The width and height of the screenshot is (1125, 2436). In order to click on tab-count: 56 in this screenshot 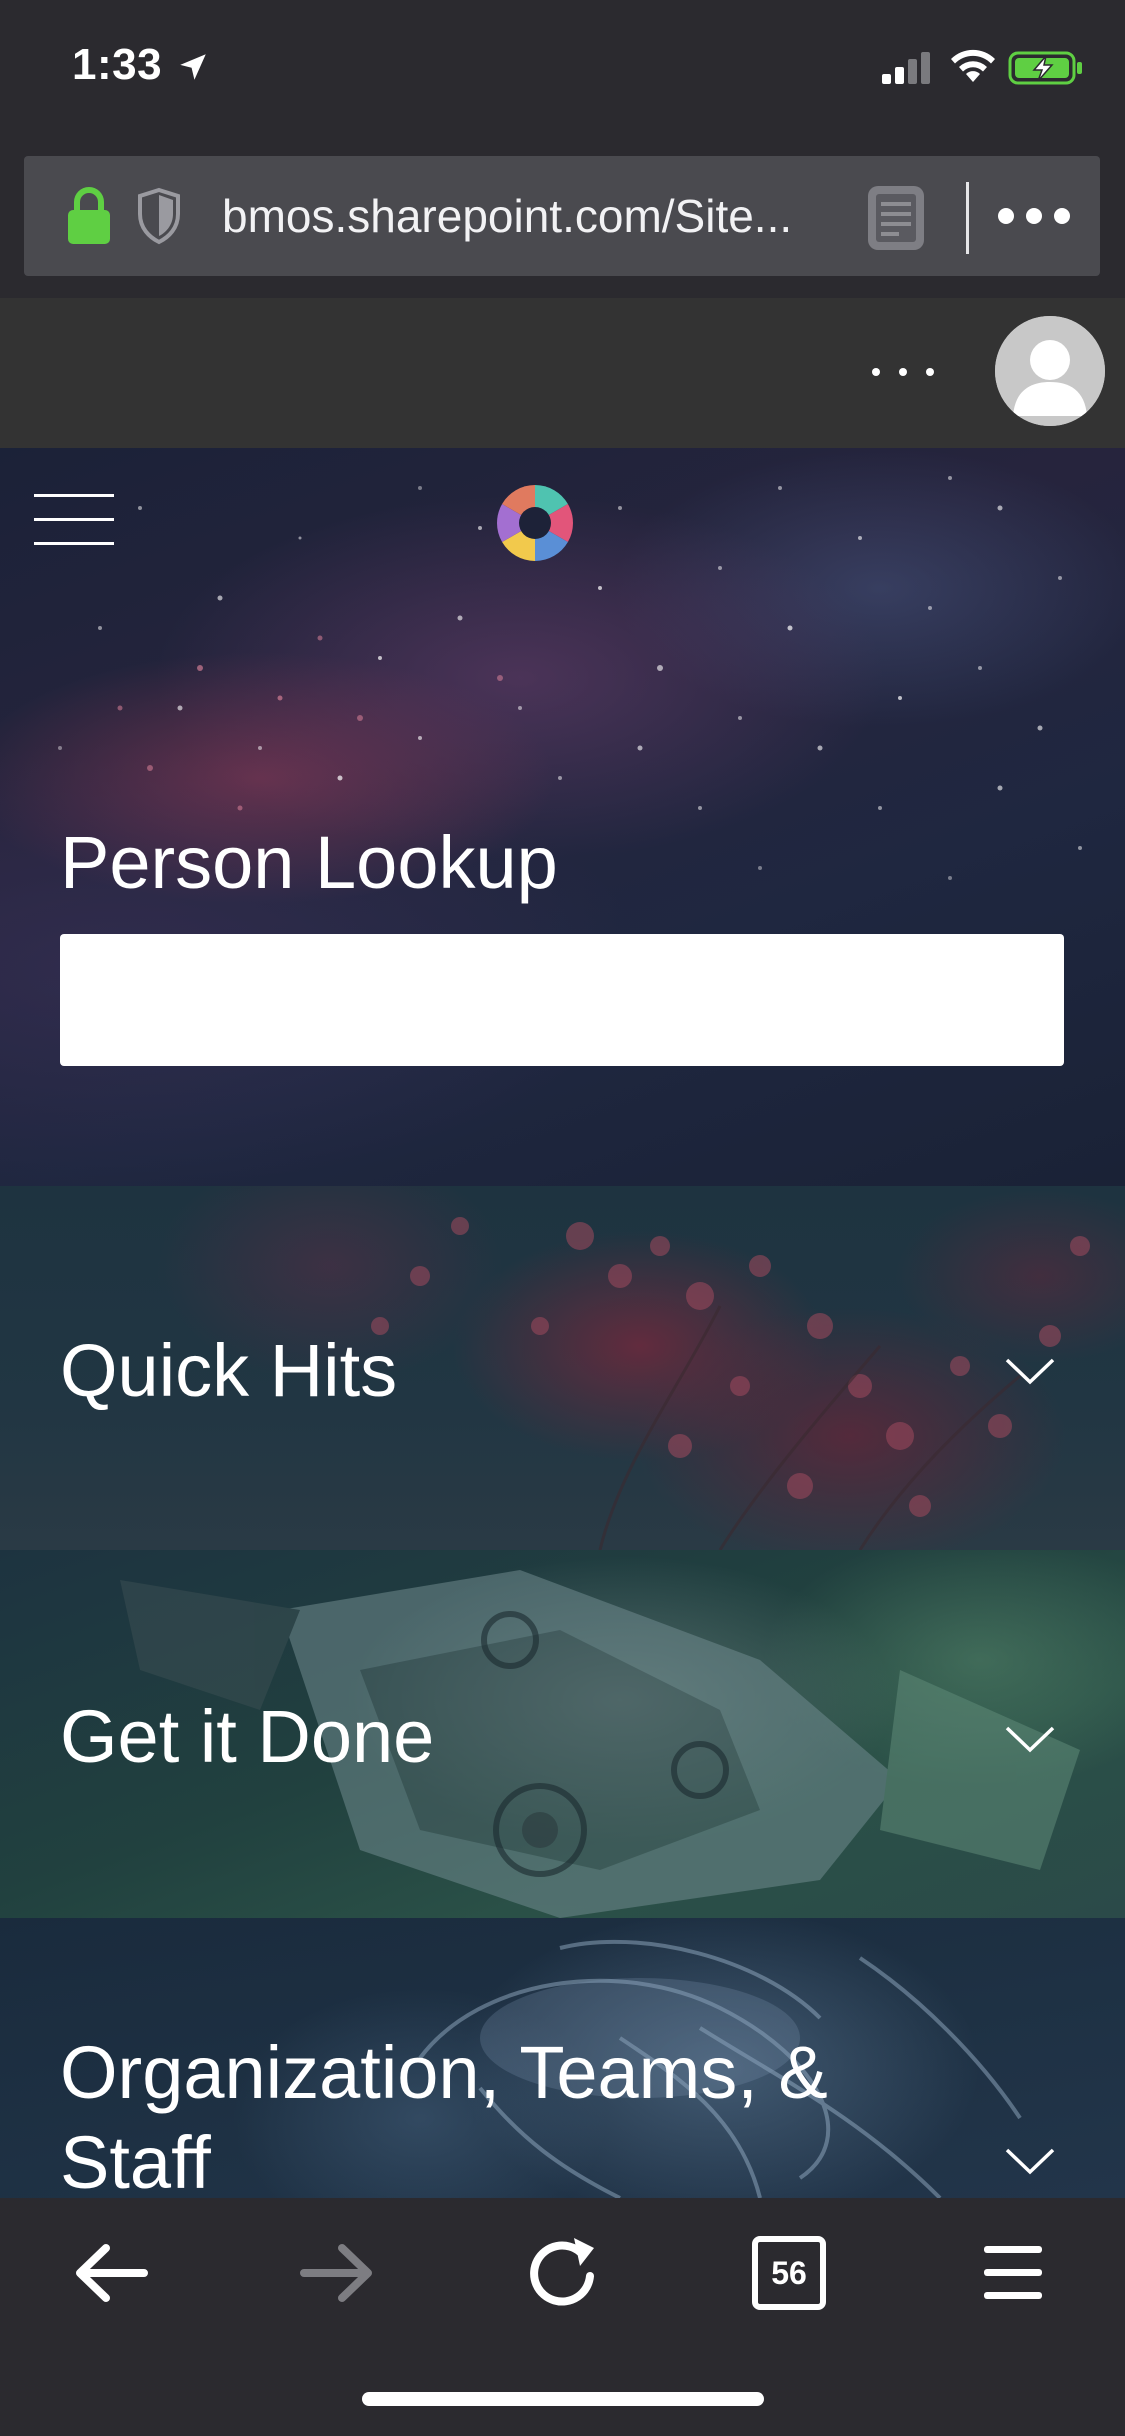, I will do `click(789, 2273)`.